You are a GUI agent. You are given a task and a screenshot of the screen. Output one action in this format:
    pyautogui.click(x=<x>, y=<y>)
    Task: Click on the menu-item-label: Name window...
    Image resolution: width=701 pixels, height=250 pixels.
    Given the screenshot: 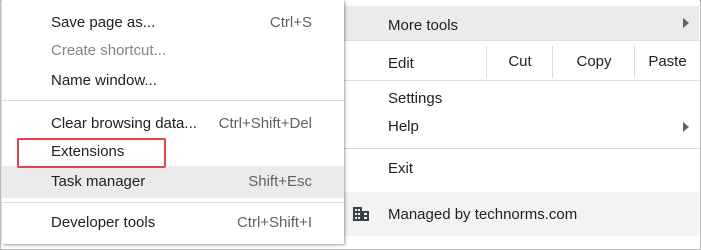 What is the action you would take?
    pyautogui.click(x=104, y=80)
    